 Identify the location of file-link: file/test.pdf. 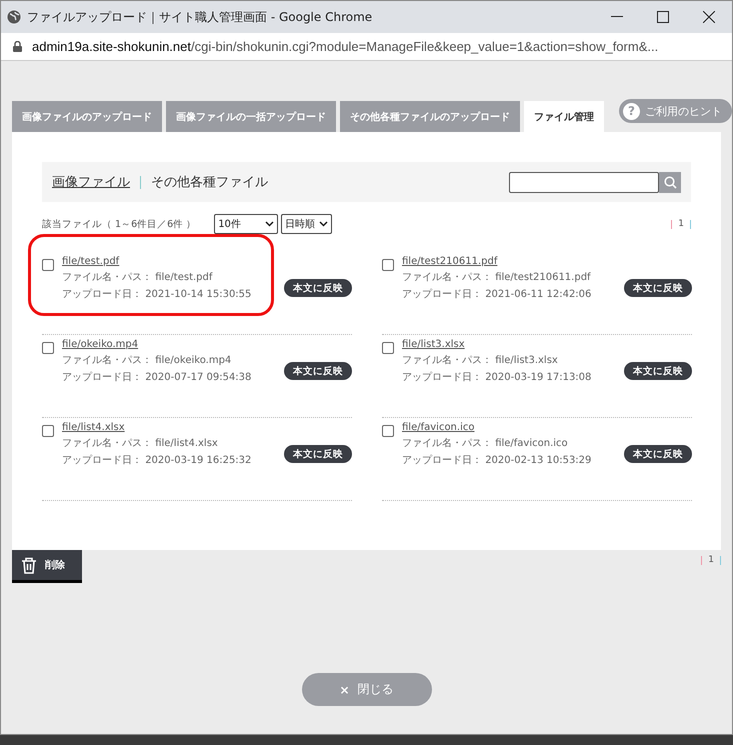
(91, 261).